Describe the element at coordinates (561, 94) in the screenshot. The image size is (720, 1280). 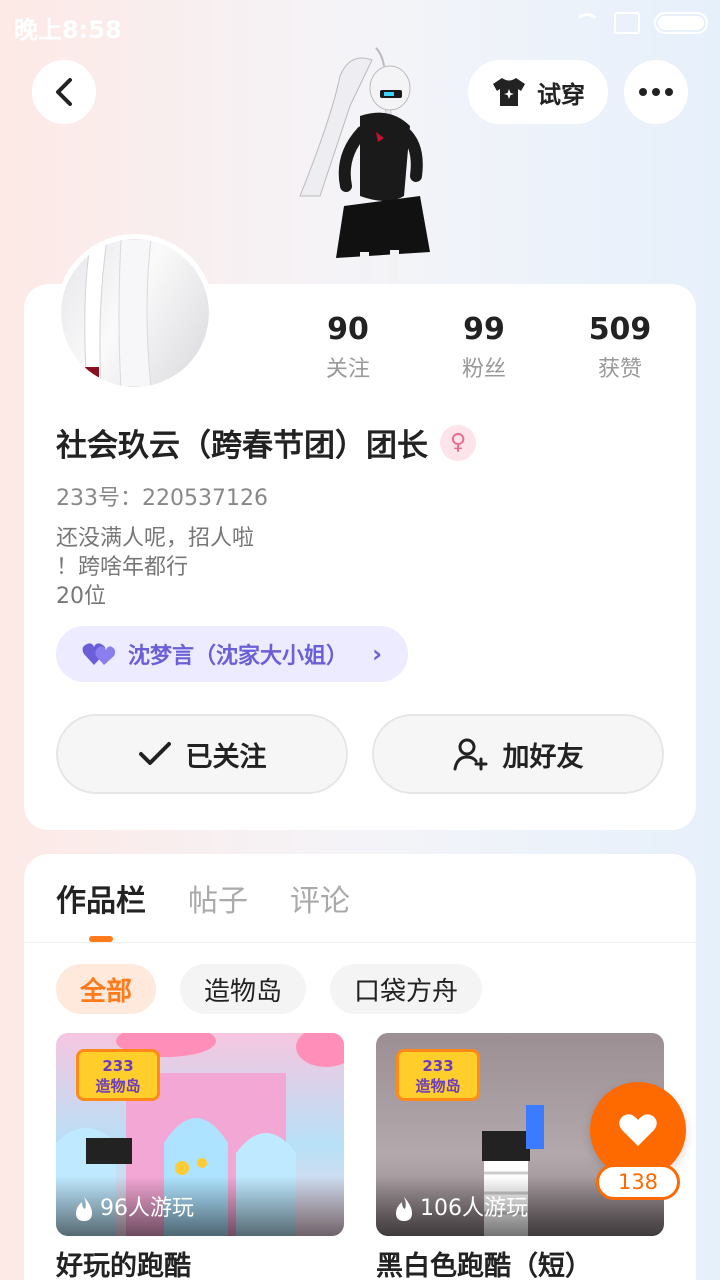
I see `try-on-label: 试穿` at that location.